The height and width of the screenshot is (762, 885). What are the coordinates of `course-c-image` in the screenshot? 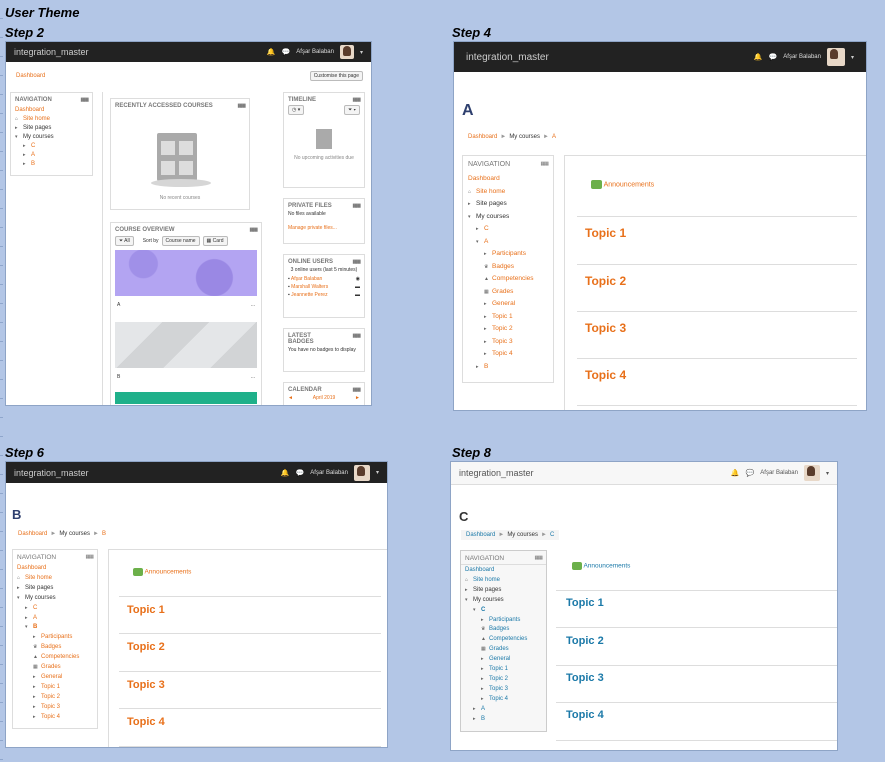 It's located at (186, 398).